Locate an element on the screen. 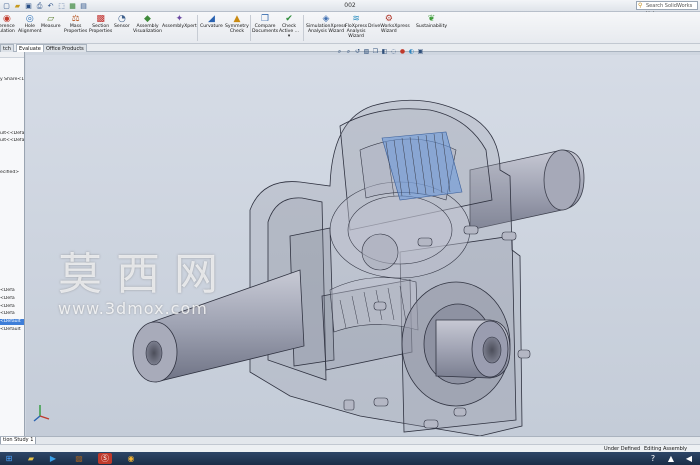 This screenshot has width=700, height=465. rebuild-icon: ▦ is located at coordinates (72, 6).